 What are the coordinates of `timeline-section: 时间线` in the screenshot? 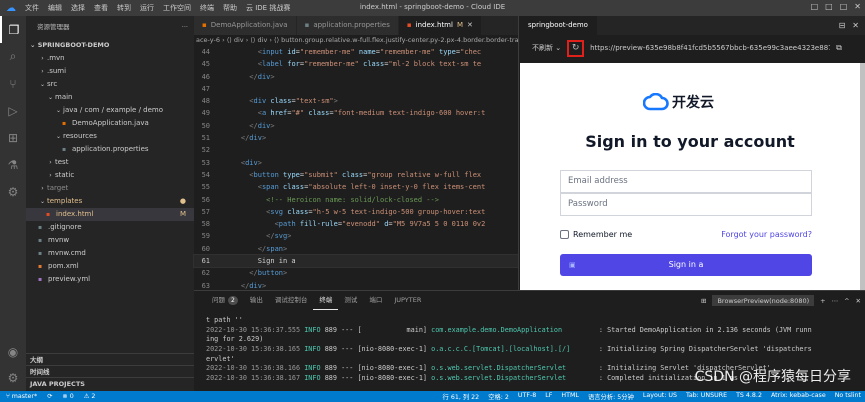 It's located at (110, 371).